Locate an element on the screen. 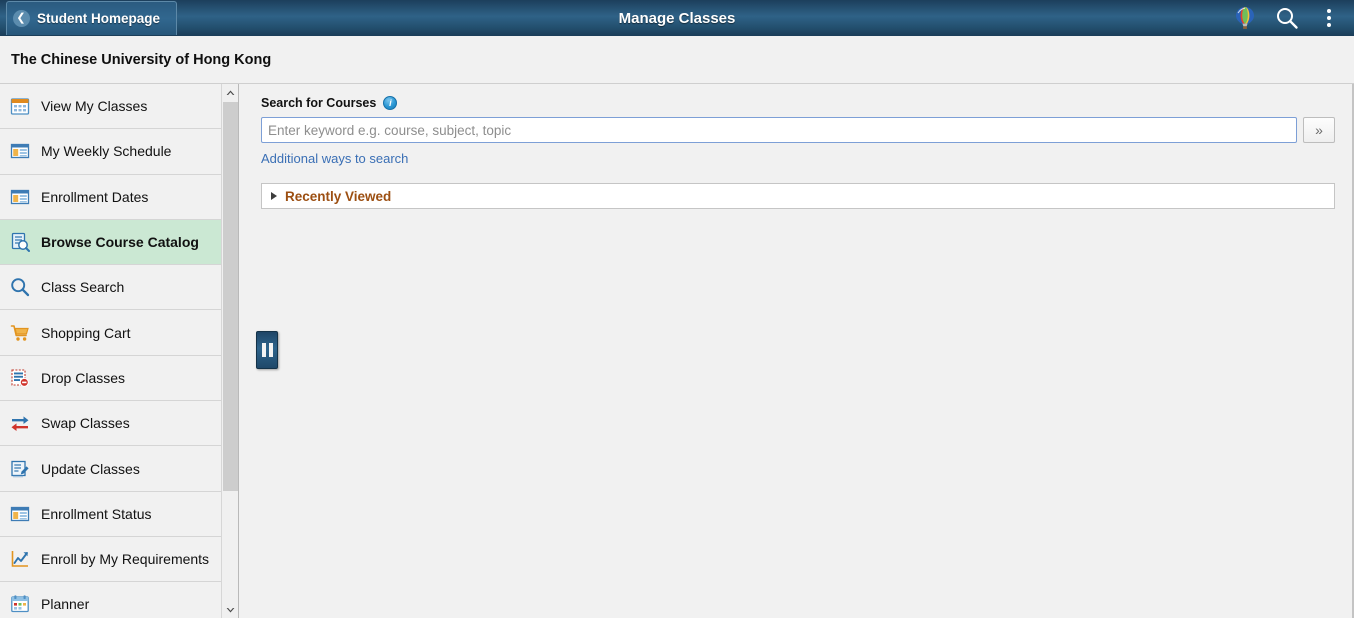 Image resolution: width=1354 pixels, height=619 pixels. search-icon is located at coordinates (1287, 18).